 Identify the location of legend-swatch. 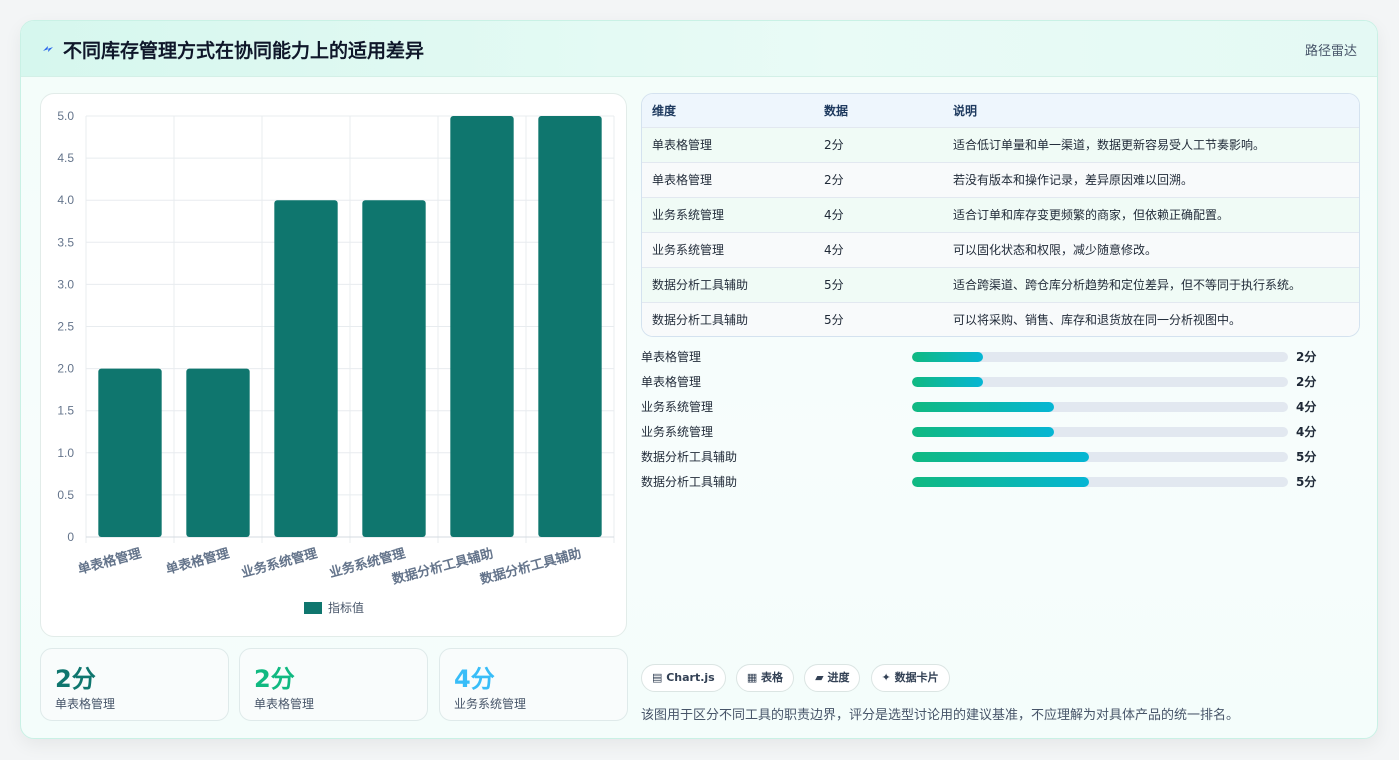
(313, 608).